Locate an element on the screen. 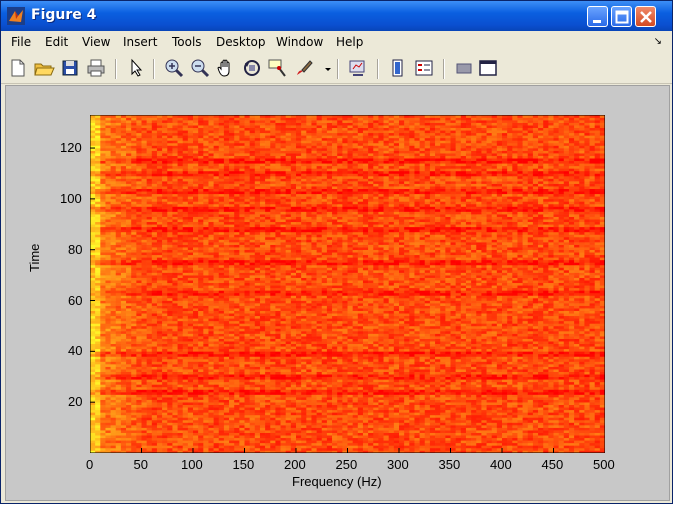  save-icon is located at coordinates (70, 68).